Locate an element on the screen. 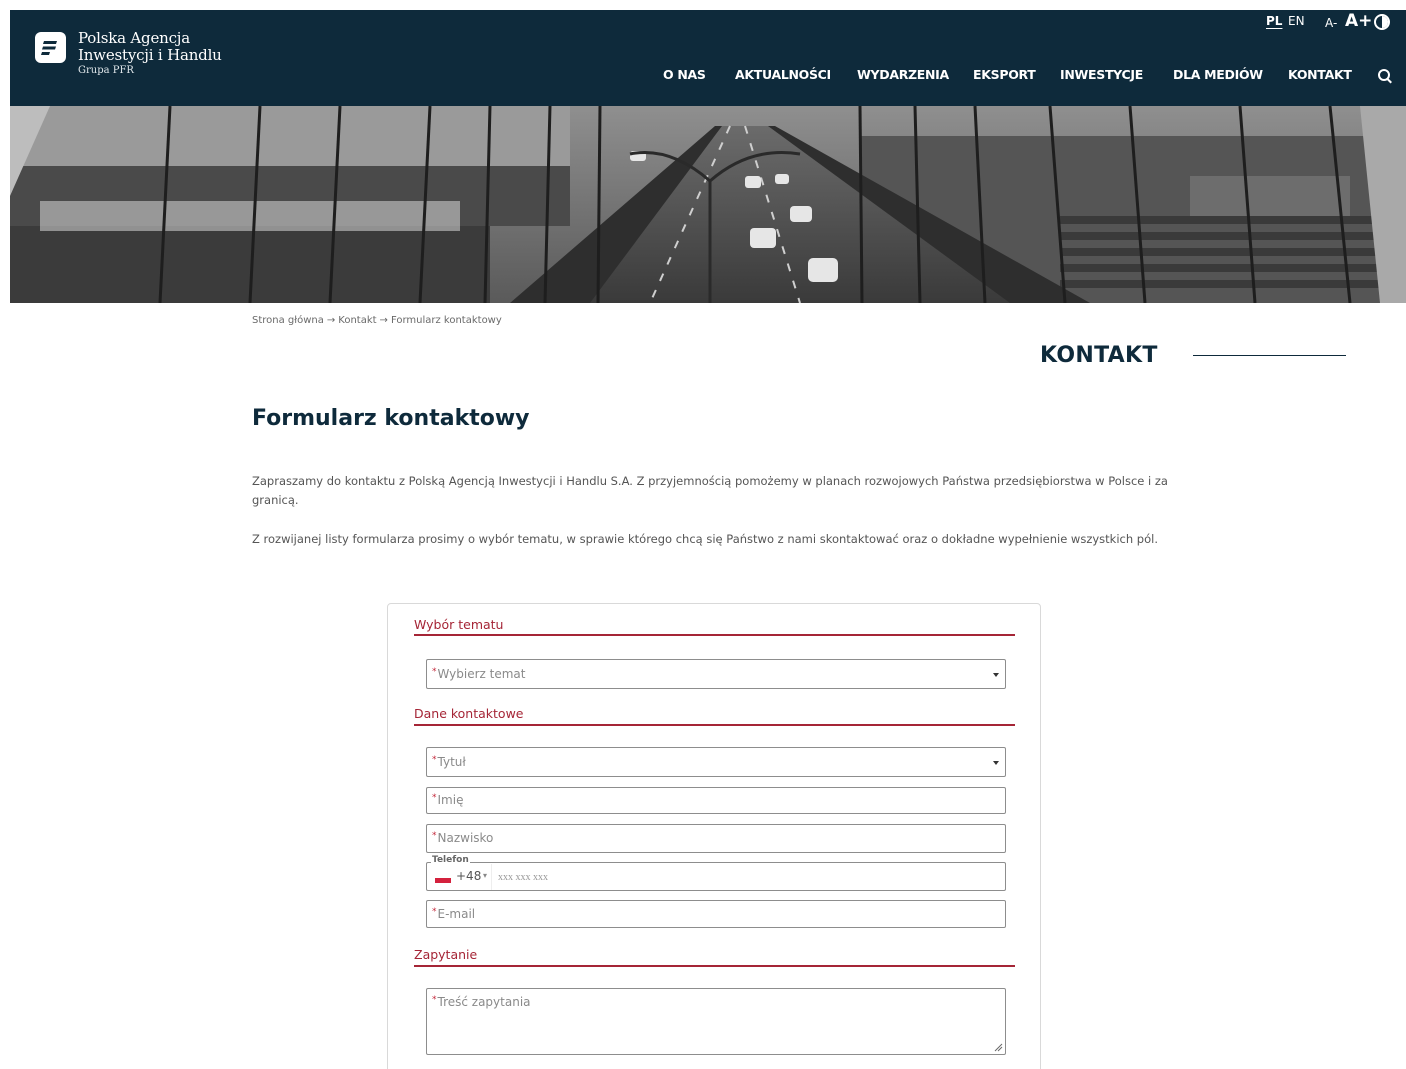 The image size is (1406, 1069). topic-select-text: Wybierz temat is located at coordinates (481, 674).